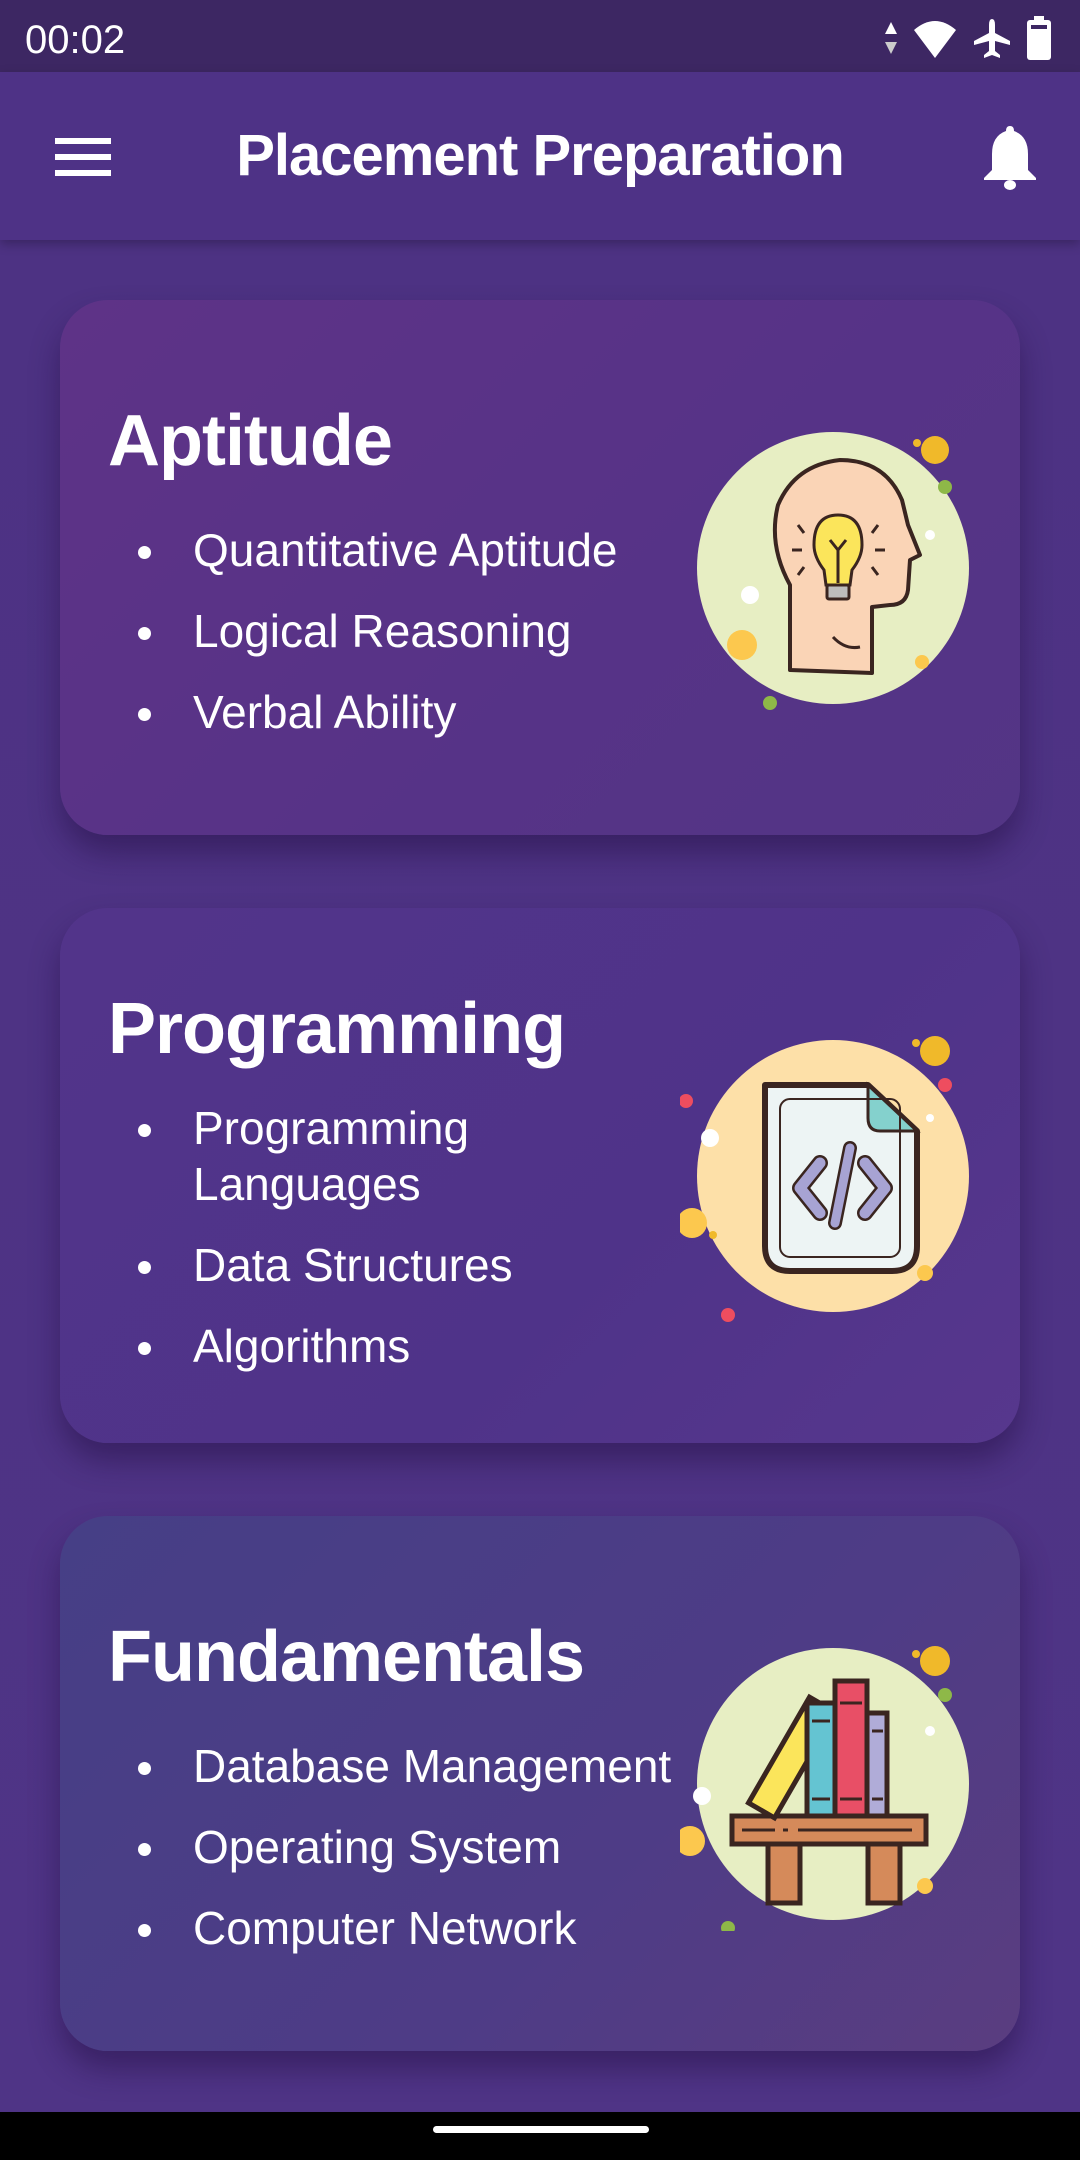 The height and width of the screenshot is (2160, 1080). Describe the element at coordinates (824, 1788) in the screenshot. I see `bookshelf-icon` at that location.